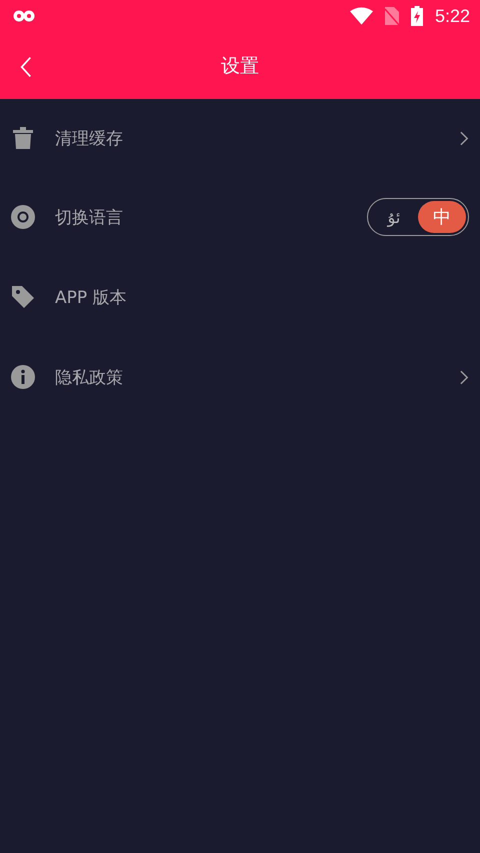 The image size is (480, 853). Describe the element at coordinates (240, 138) in the screenshot. I see `settings-row: 清理缓存` at that location.